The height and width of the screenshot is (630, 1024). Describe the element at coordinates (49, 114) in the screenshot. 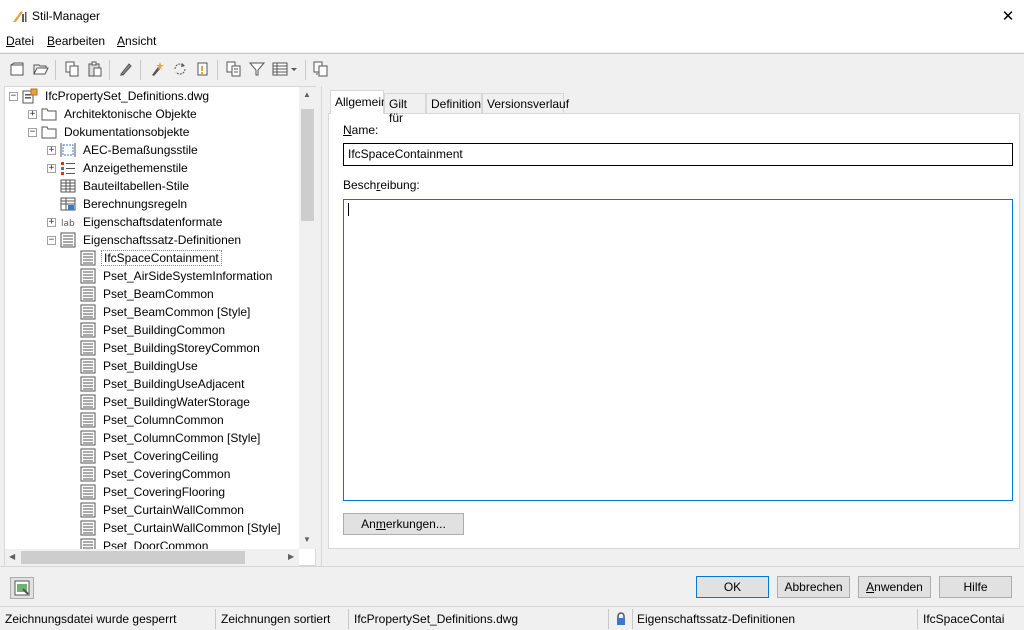

I see `folder-icon` at that location.